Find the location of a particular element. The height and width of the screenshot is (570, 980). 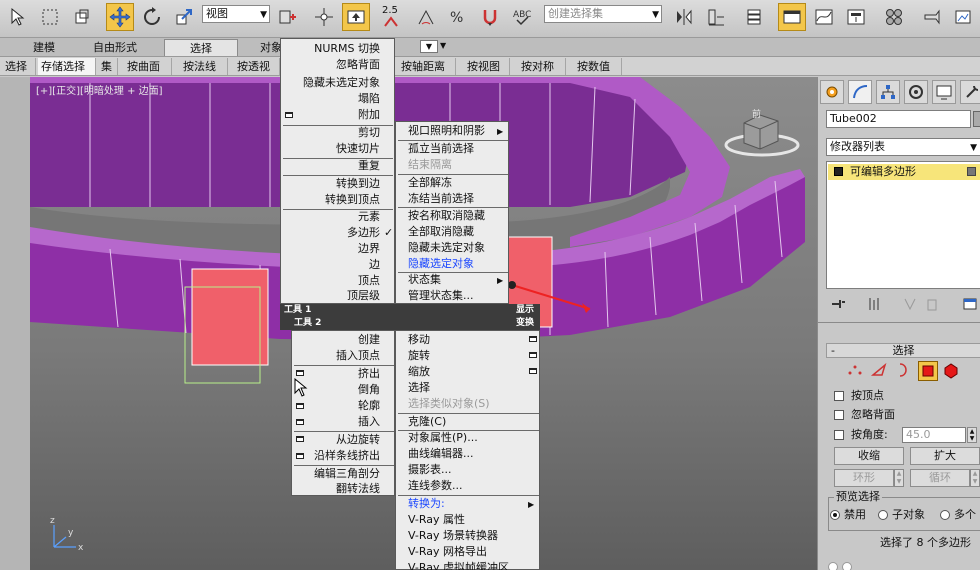

keyboard-shortcut-override-icon is located at coordinates (356, 17).